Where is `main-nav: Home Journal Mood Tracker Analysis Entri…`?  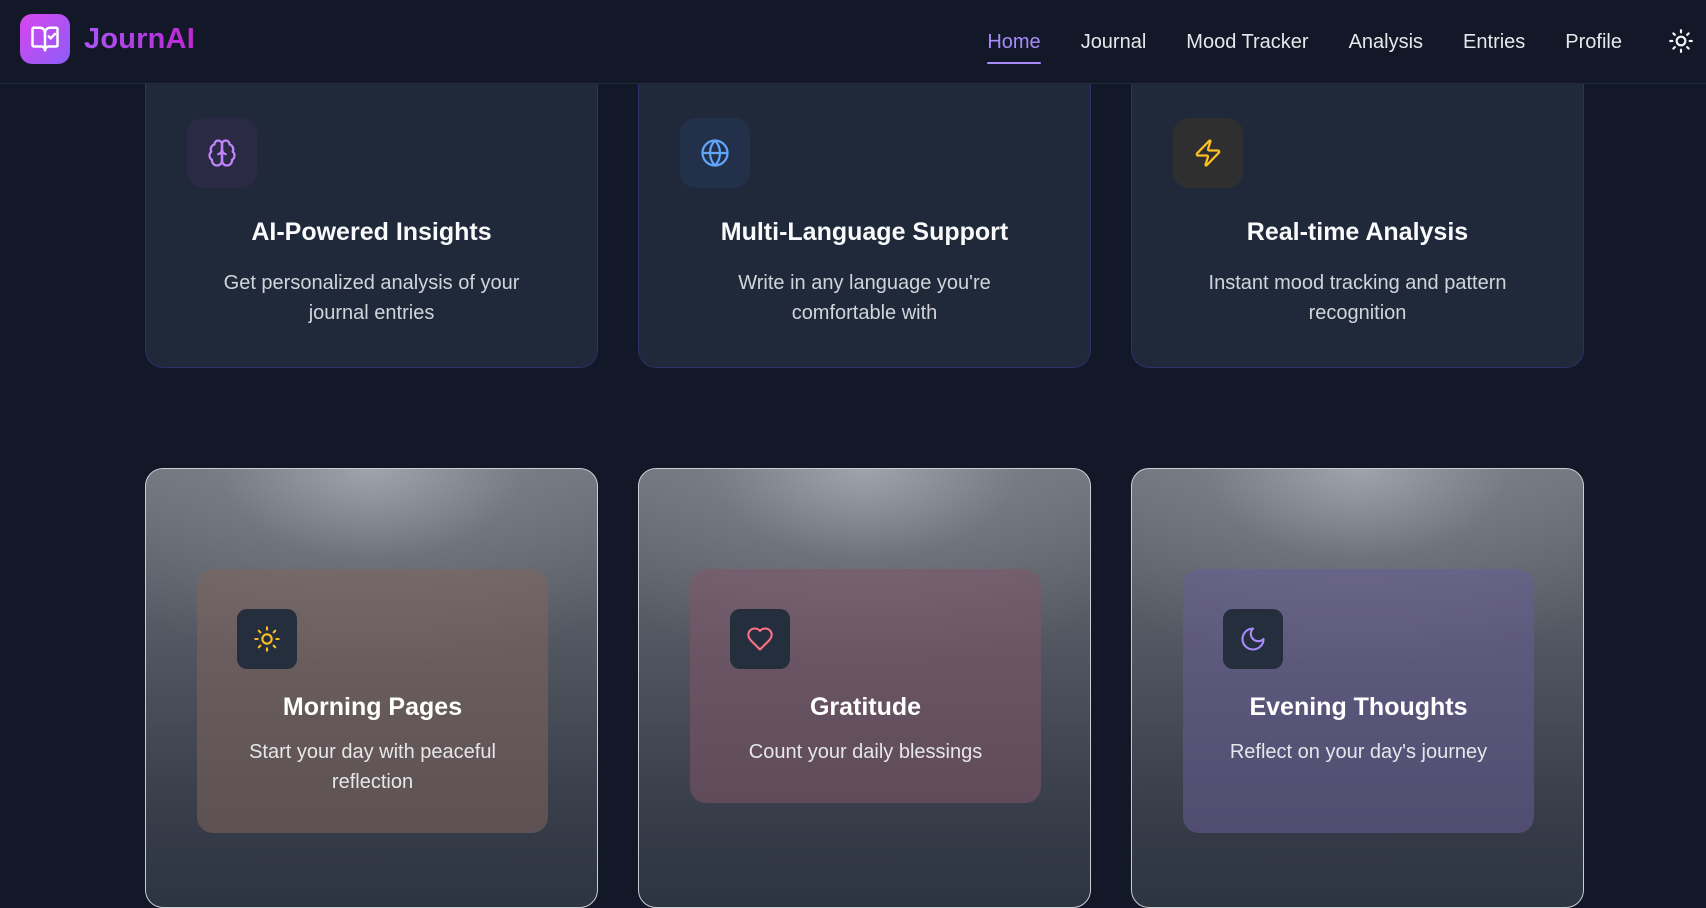 main-nav: Home Journal Mood Tracker Analysis Entri… is located at coordinates (1326, 42).